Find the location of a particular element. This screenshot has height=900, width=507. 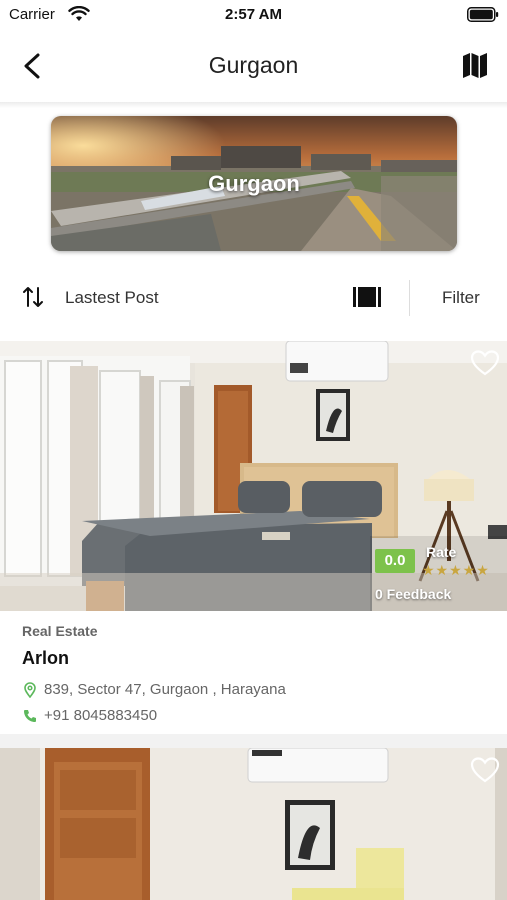

banner-title: Gurgaon is located at coordinates (254, 183).